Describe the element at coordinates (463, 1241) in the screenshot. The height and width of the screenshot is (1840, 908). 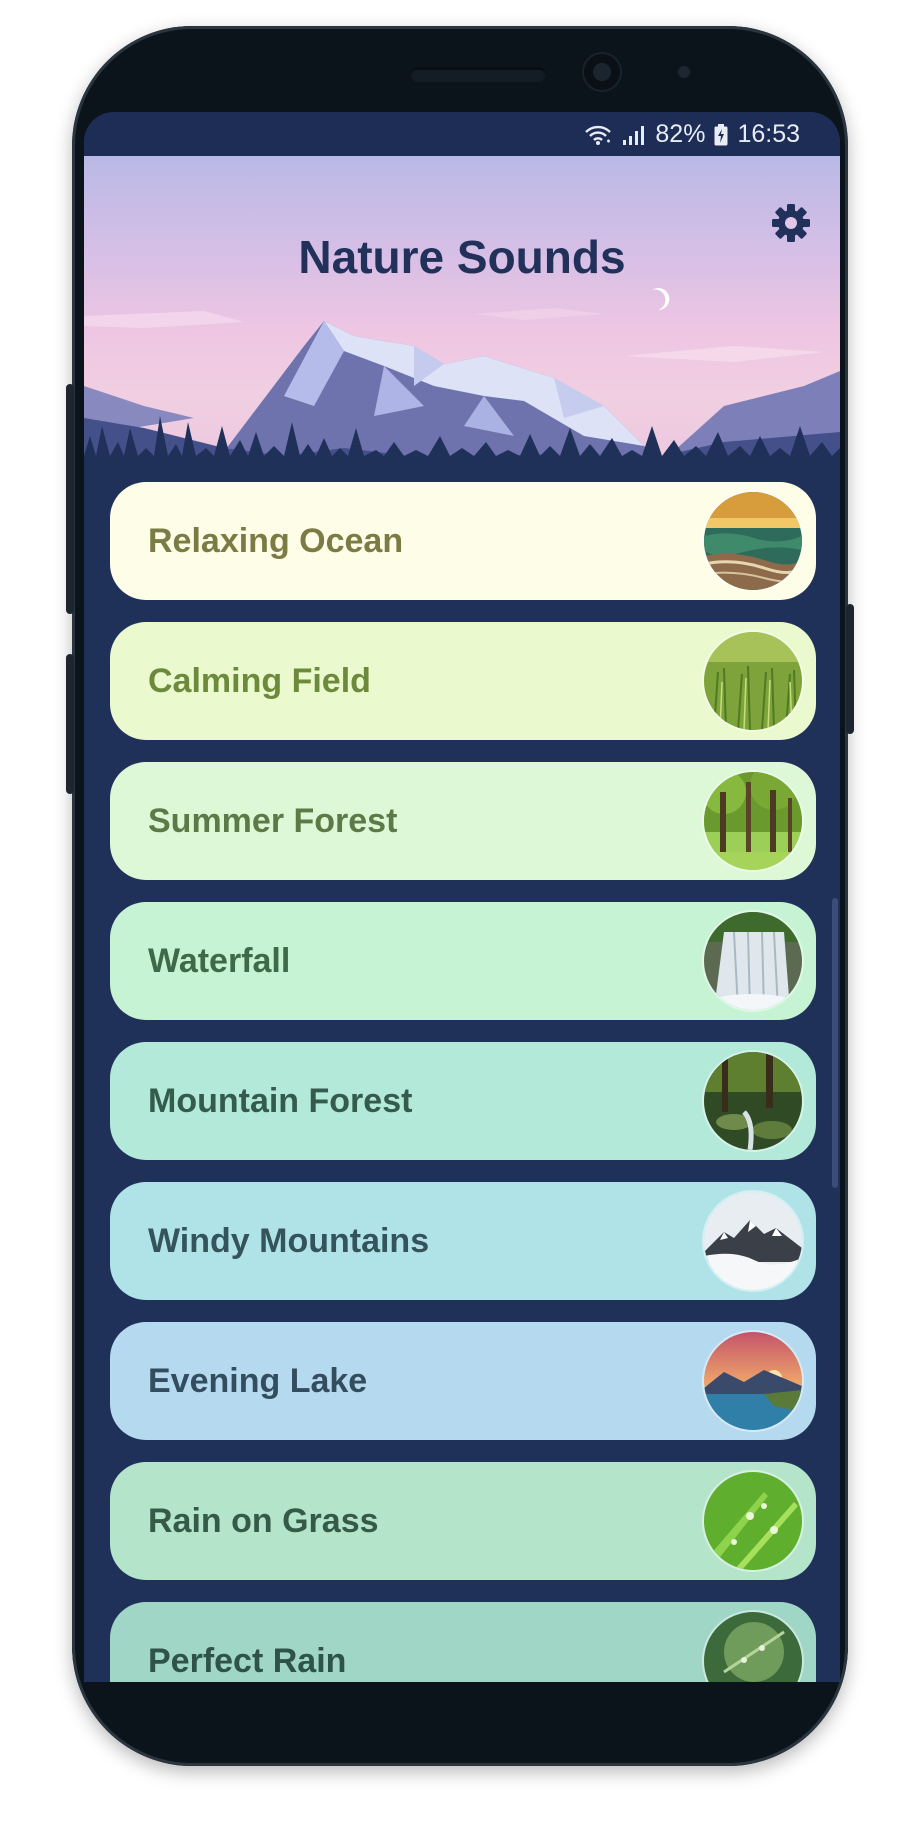
I see `sound-card-windy-mountains: Windy Mountains` at that location.